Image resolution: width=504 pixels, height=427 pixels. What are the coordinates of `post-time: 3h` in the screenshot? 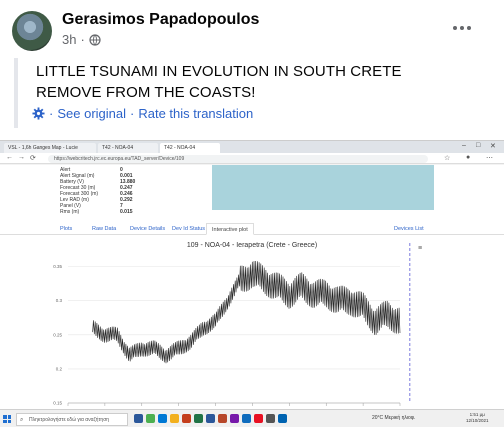 It's located at (69, 39).